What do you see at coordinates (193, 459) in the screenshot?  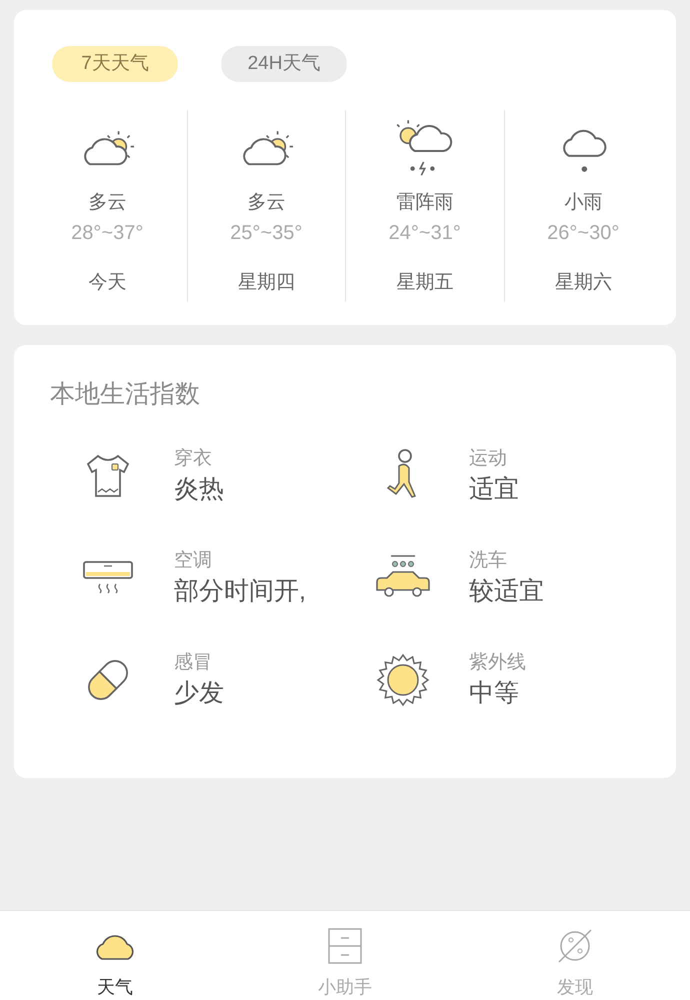 I see `index-label: 穿衣` at bounding box center [193, 459].